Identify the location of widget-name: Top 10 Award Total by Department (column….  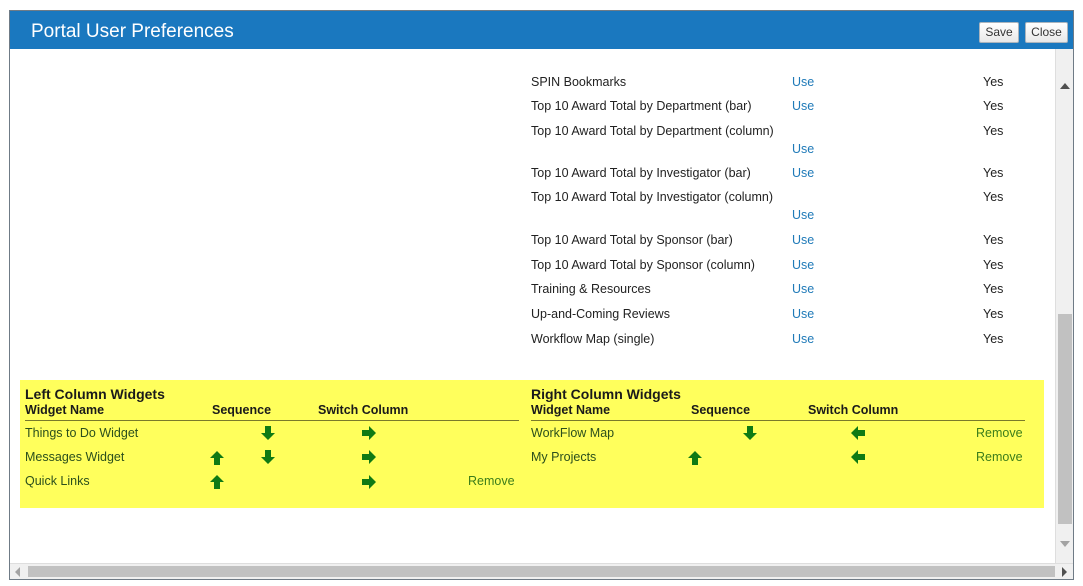
(652, 131).